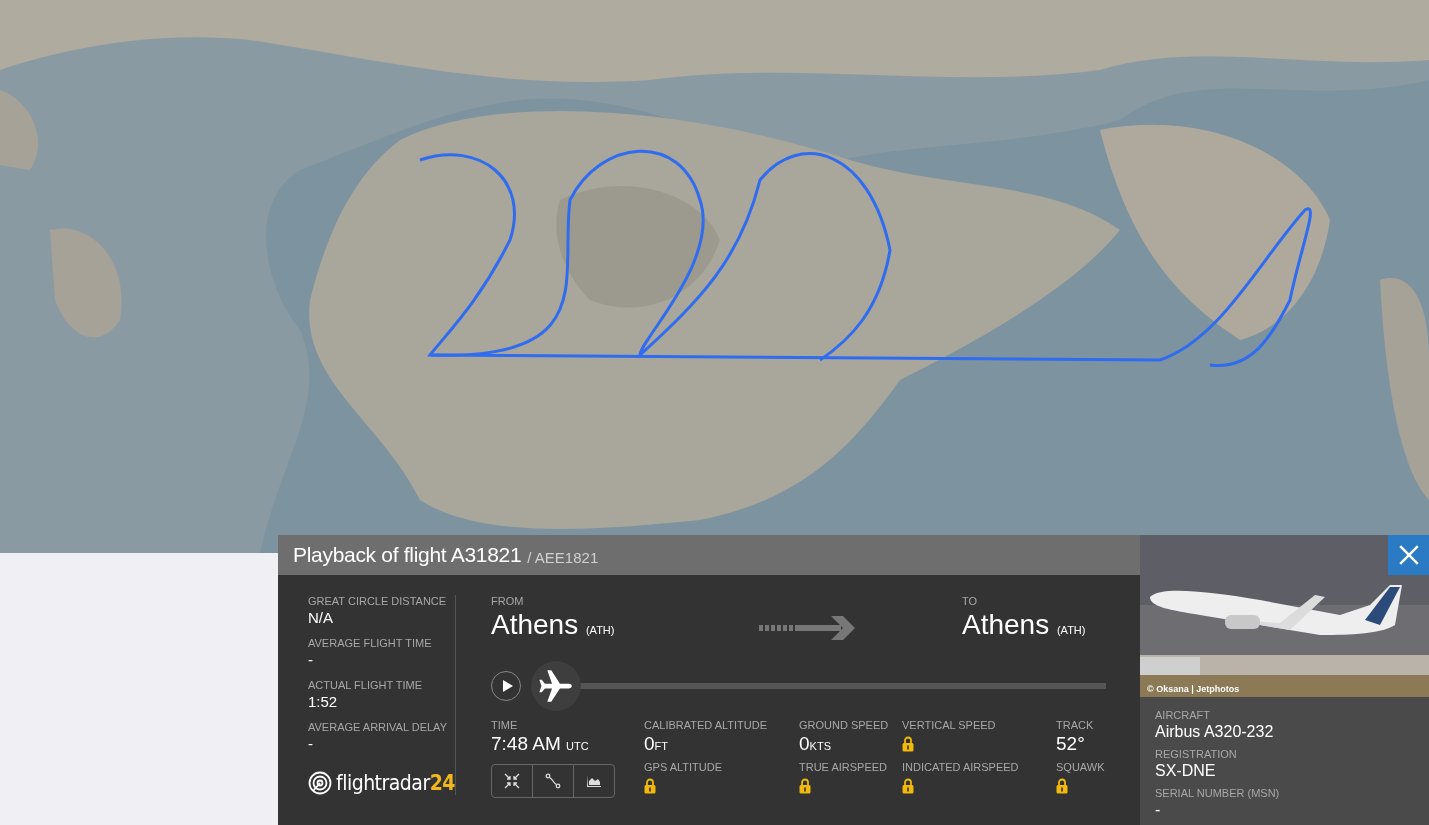 This screenshot has width=1429, height=825. What do you see at coordinates (1071, 744) in the screenshot?
I see `stat-value: 52°` at bounding box center [1071, 744].